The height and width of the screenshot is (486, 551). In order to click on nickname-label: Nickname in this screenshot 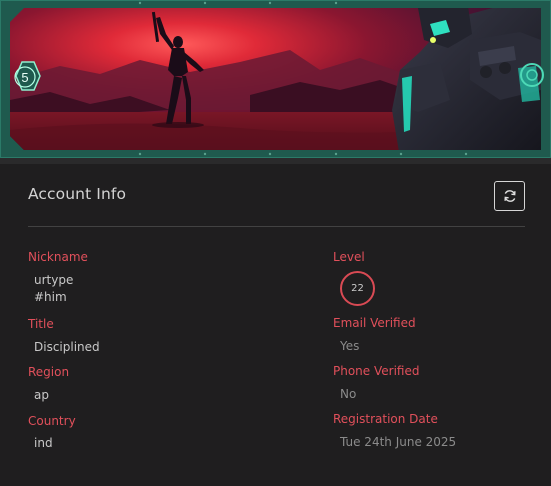, I will do `click(58, 257)`.